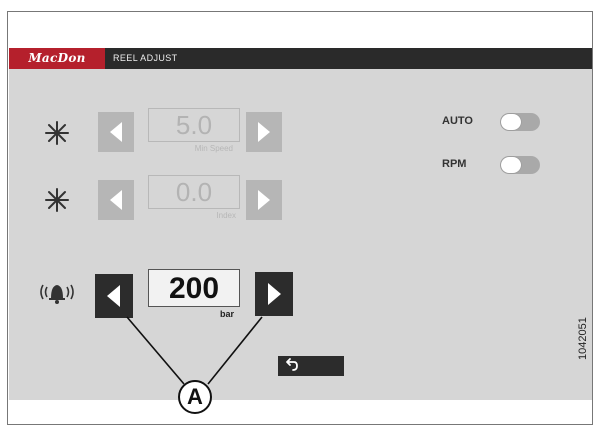  I want to click on figure-number: 1042051, so click(583, 338).